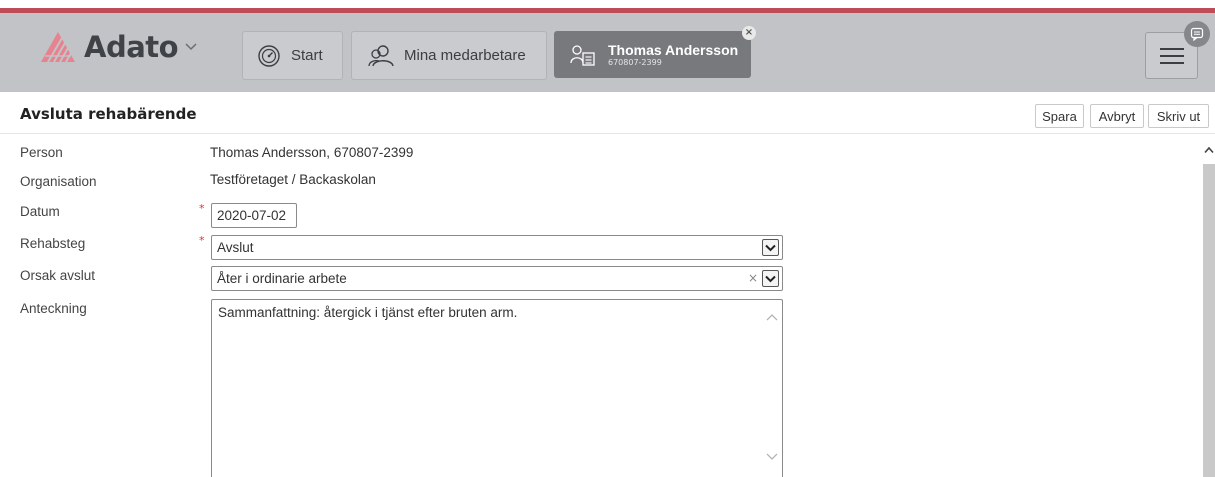 Image resolution: width=1215 pixels, height=477 pixels. I want to click on datum-input: 2020-07-02, so click(254, 215).